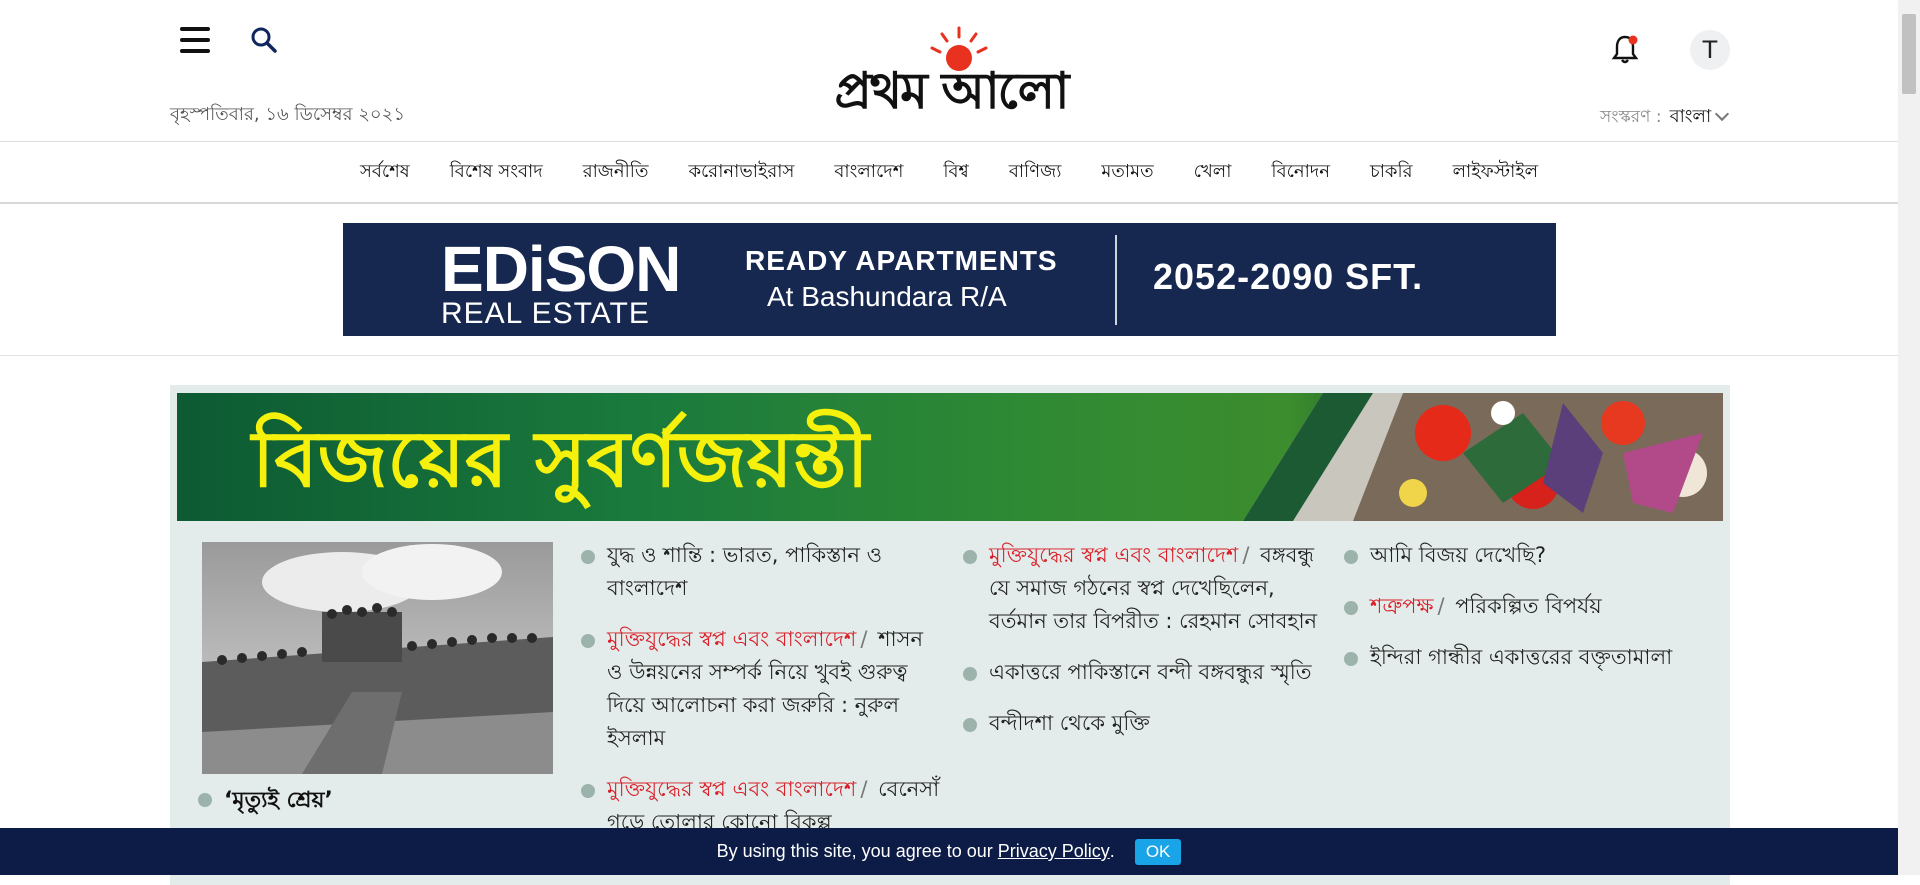 Image resolution: width=1920 pixels, height=885 pixels. What do you see at coordinates (1528, 606) in the screenshot?
I see `story-title: পরিকল্পিত বিপর্যয়` at bounding box center [1528, 606].